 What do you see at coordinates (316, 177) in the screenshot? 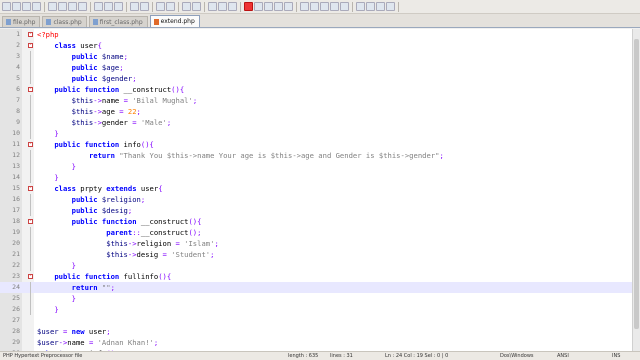
I see `code-line: 14 }` at bounding box center [316, 177].